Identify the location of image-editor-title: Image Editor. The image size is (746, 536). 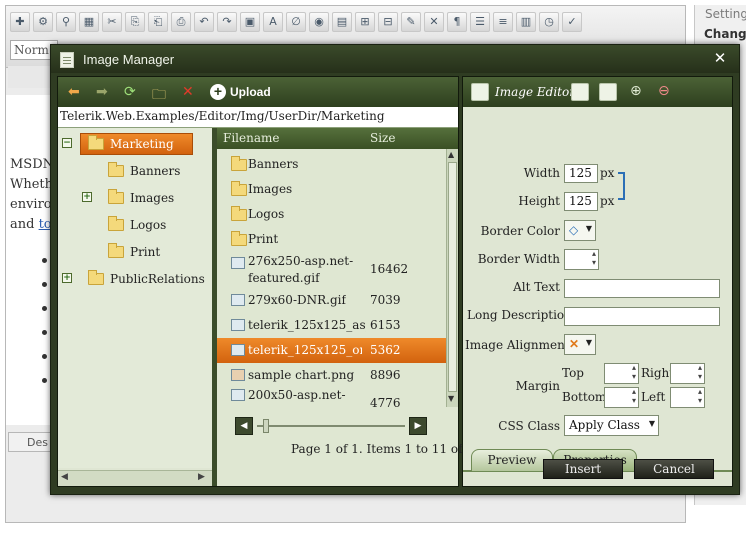
(535, 92).